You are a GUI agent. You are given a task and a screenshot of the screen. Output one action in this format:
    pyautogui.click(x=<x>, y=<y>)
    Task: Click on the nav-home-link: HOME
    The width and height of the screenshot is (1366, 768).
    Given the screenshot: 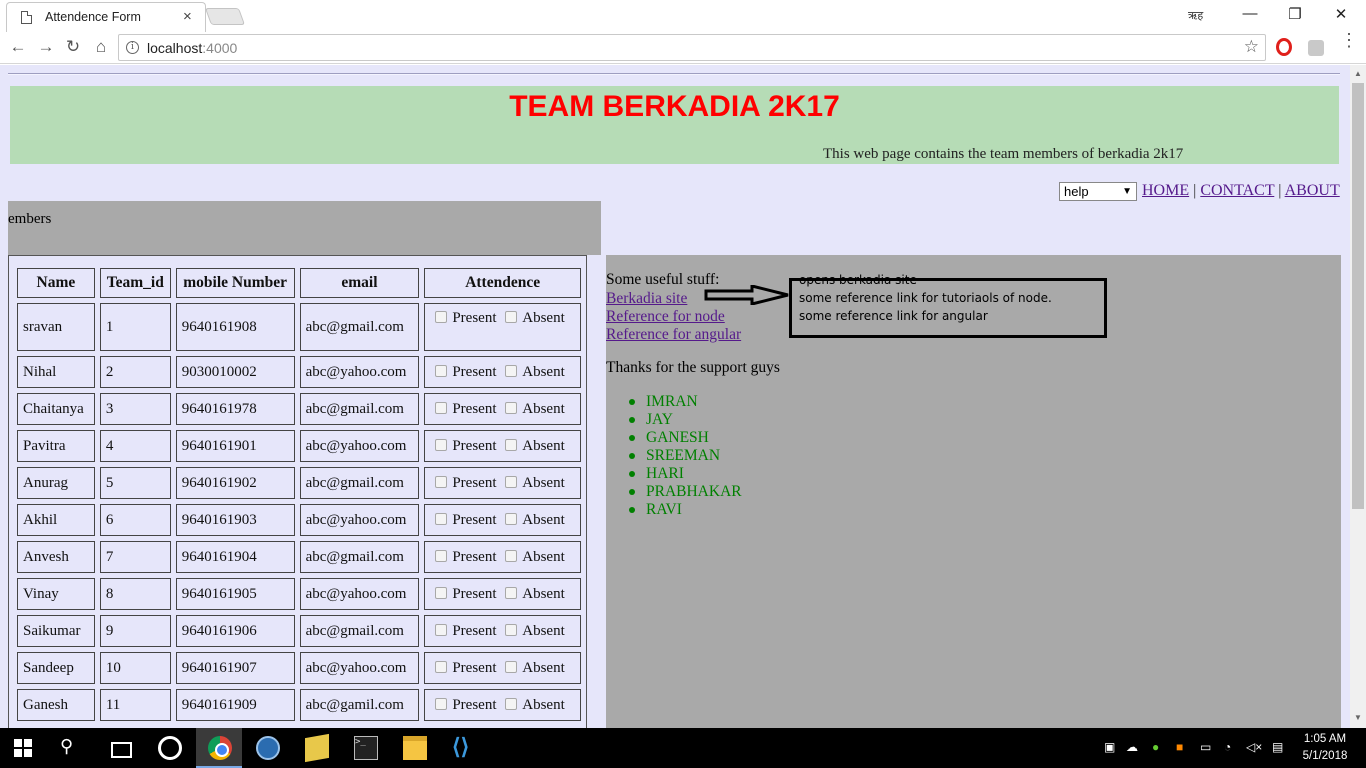 What is the action you would take?
    pyautogui.click(x=1165, y=190)
    